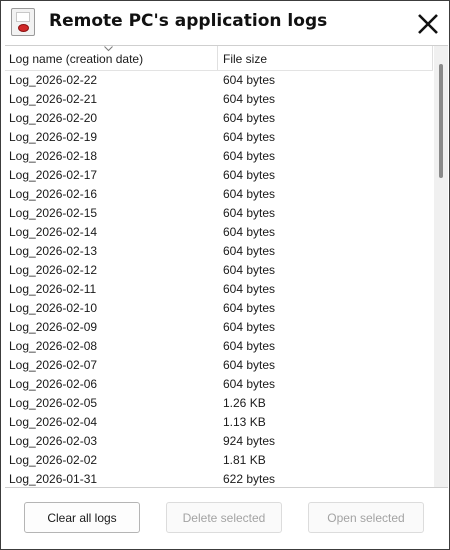  I want to click on table-row: Log_2026-02-16 604 bytes, so click(219, 194).